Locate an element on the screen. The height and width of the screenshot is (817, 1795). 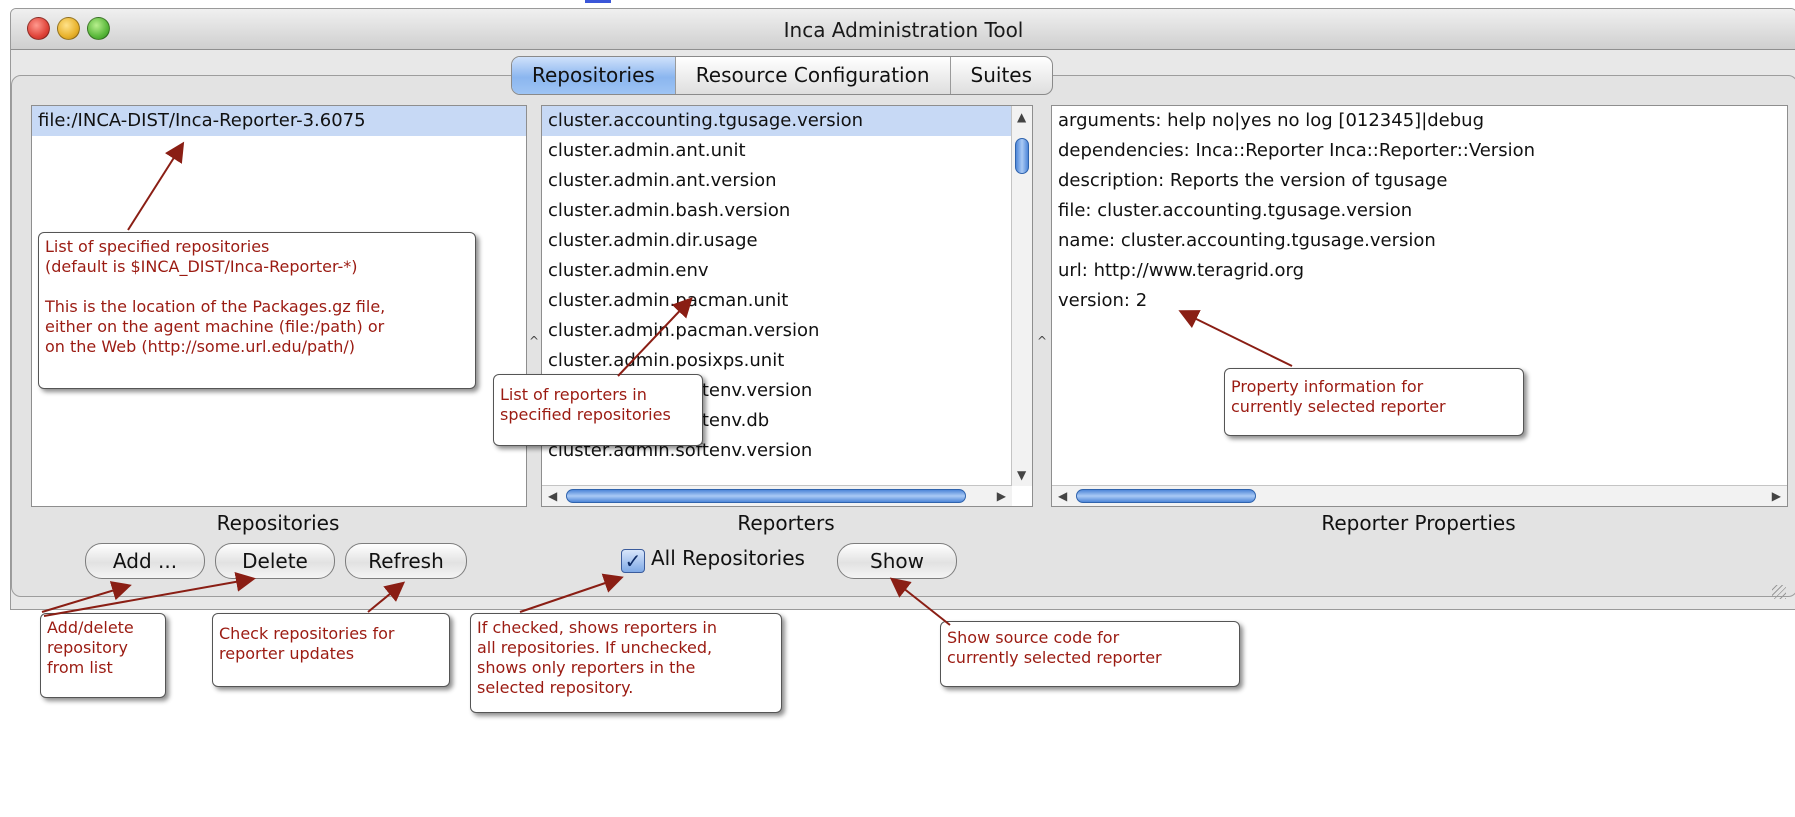
property-row: name: cluster.accounting.tgusage.version is located at coordinates (1247, 240).